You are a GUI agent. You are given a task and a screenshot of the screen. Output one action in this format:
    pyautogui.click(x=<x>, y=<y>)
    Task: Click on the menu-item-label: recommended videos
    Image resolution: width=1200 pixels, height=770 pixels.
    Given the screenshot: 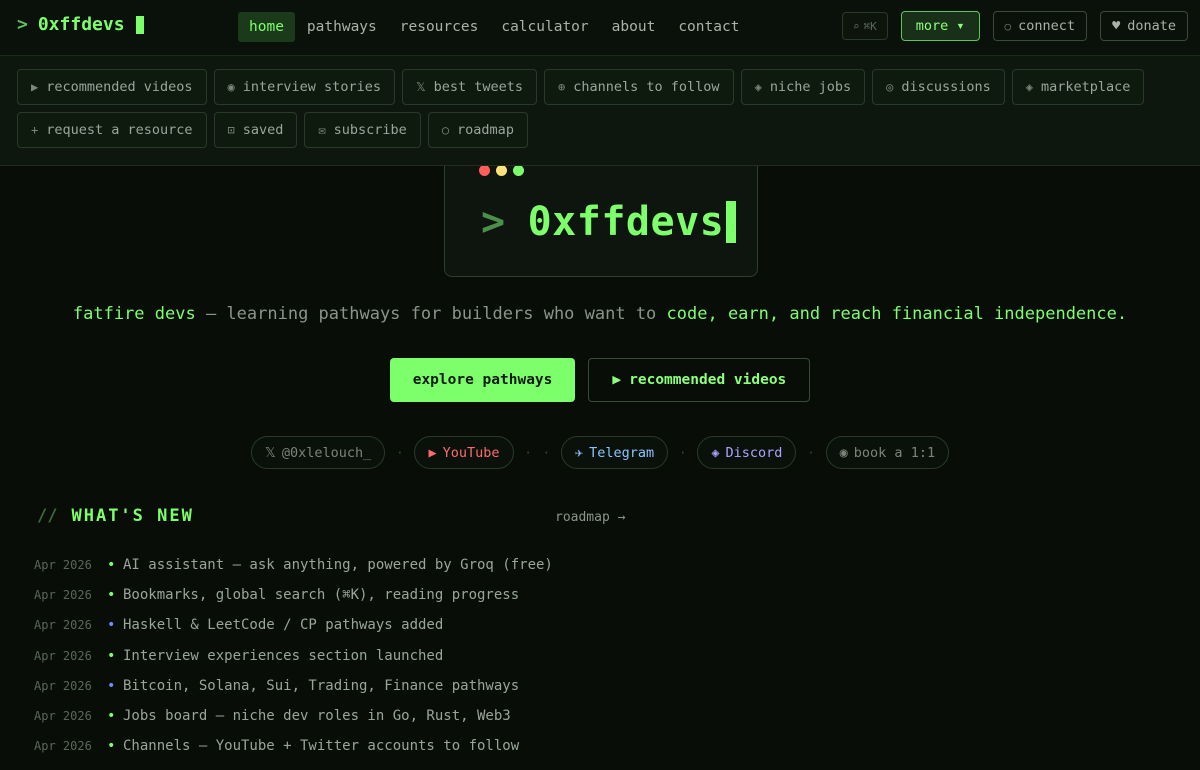 What is the action you would take?
    pyautogui.click(x=119, y=87)
    